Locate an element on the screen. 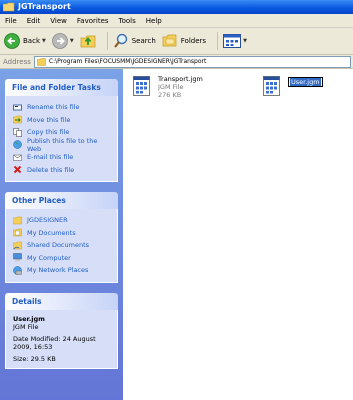 This screenshot has width=353, height=400. rename-input: User.jgm is located at coordinates (305, 82).